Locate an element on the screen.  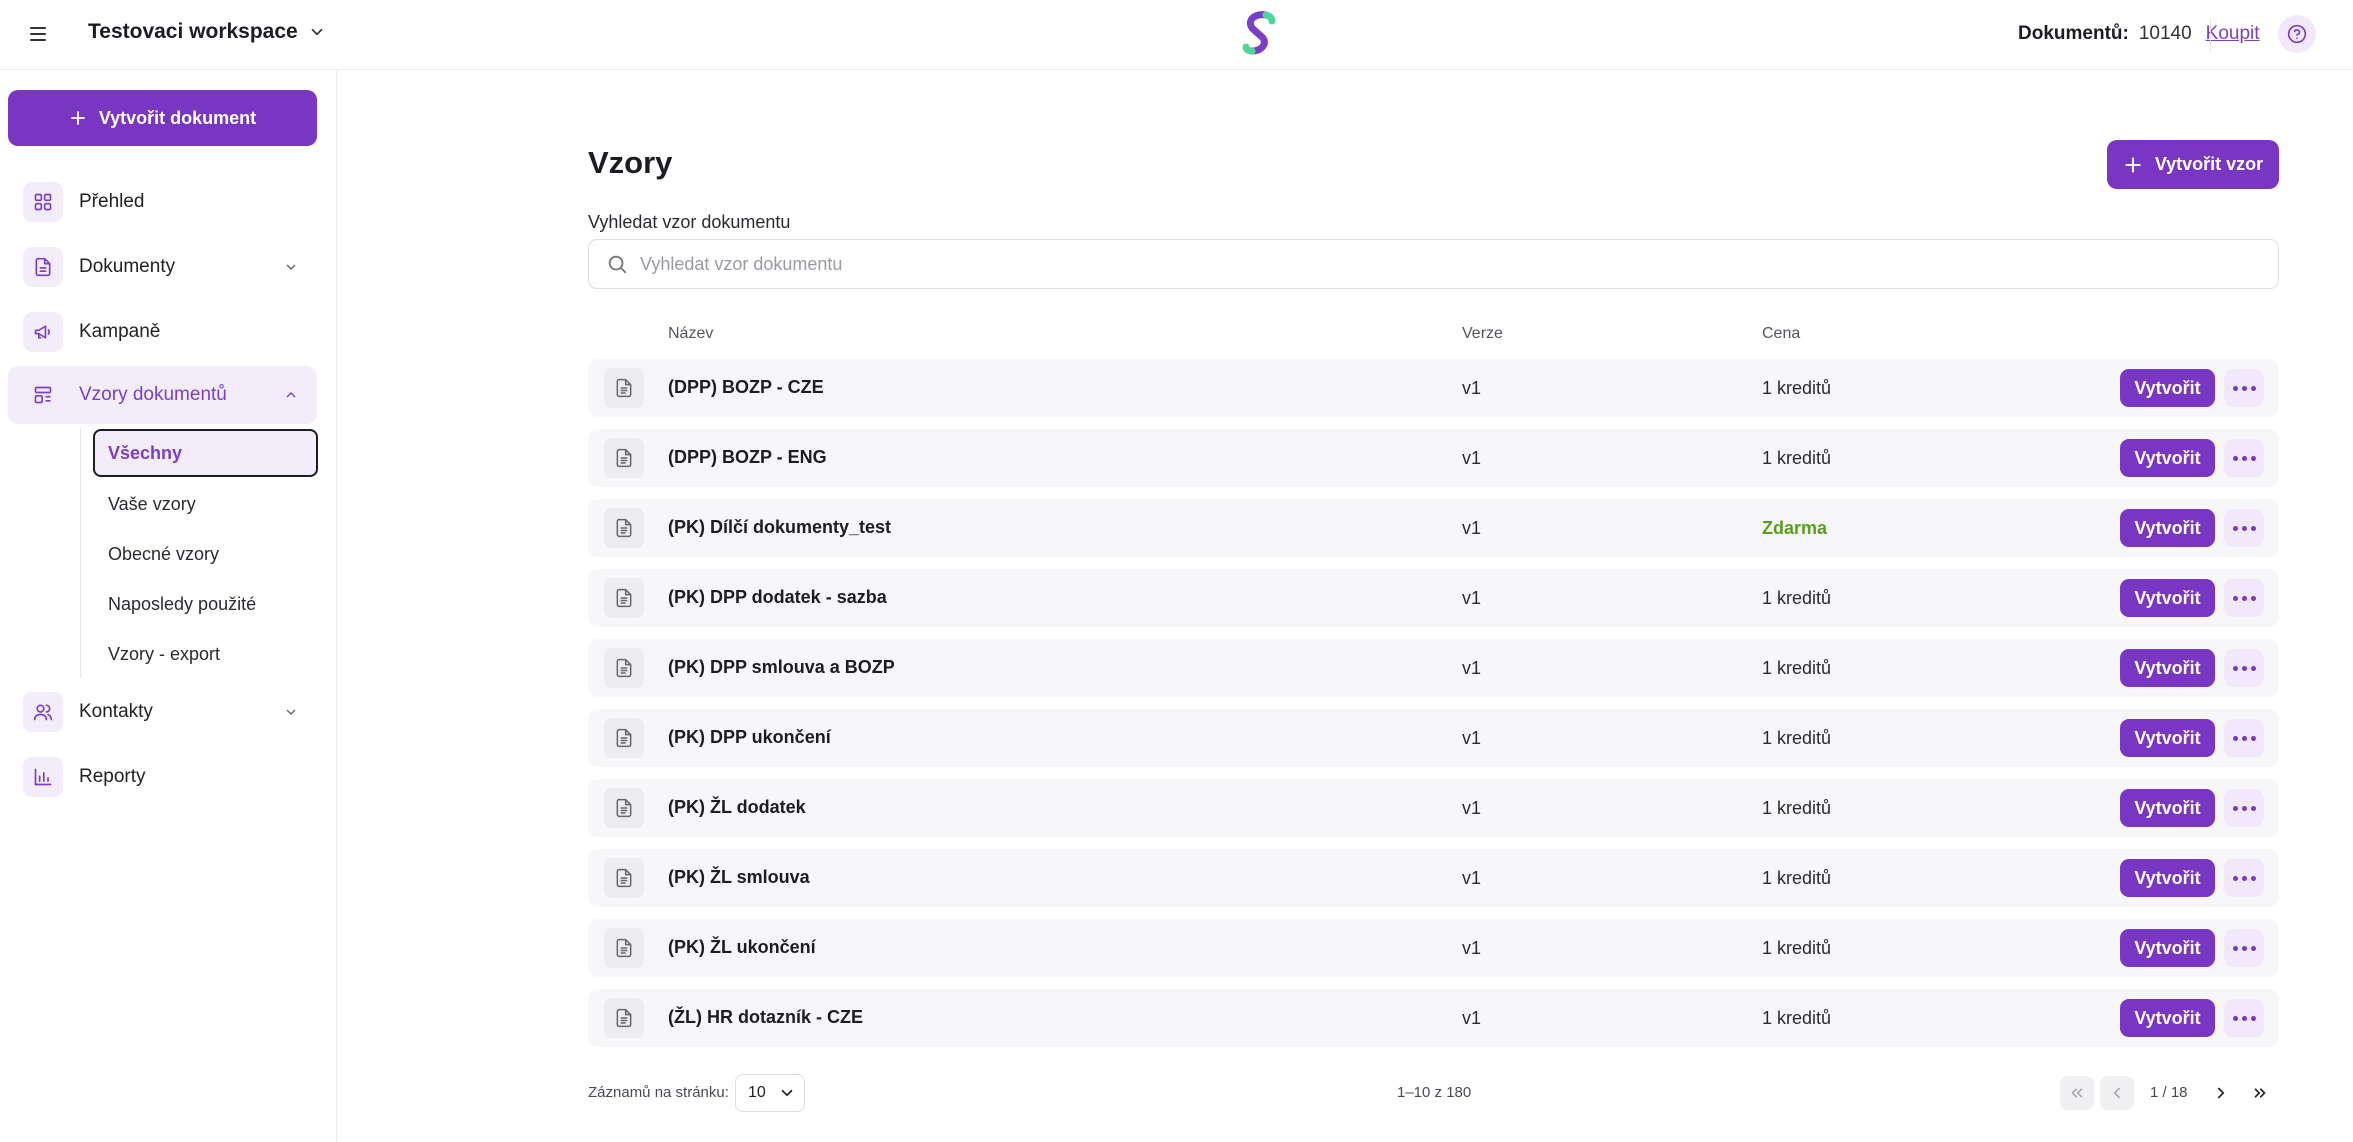
table-row: (DPP) BOZP - ENG v1 1 kreditů Vytvořit is located at coordinates (1433, 458).